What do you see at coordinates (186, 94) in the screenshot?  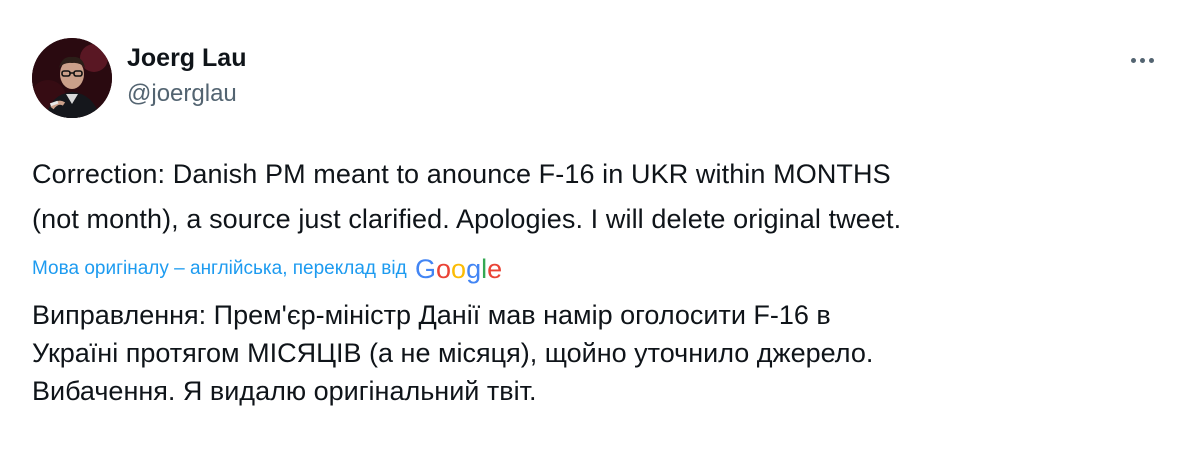 I see `user-handle: @joerglau` at bounding box center [186, 94].